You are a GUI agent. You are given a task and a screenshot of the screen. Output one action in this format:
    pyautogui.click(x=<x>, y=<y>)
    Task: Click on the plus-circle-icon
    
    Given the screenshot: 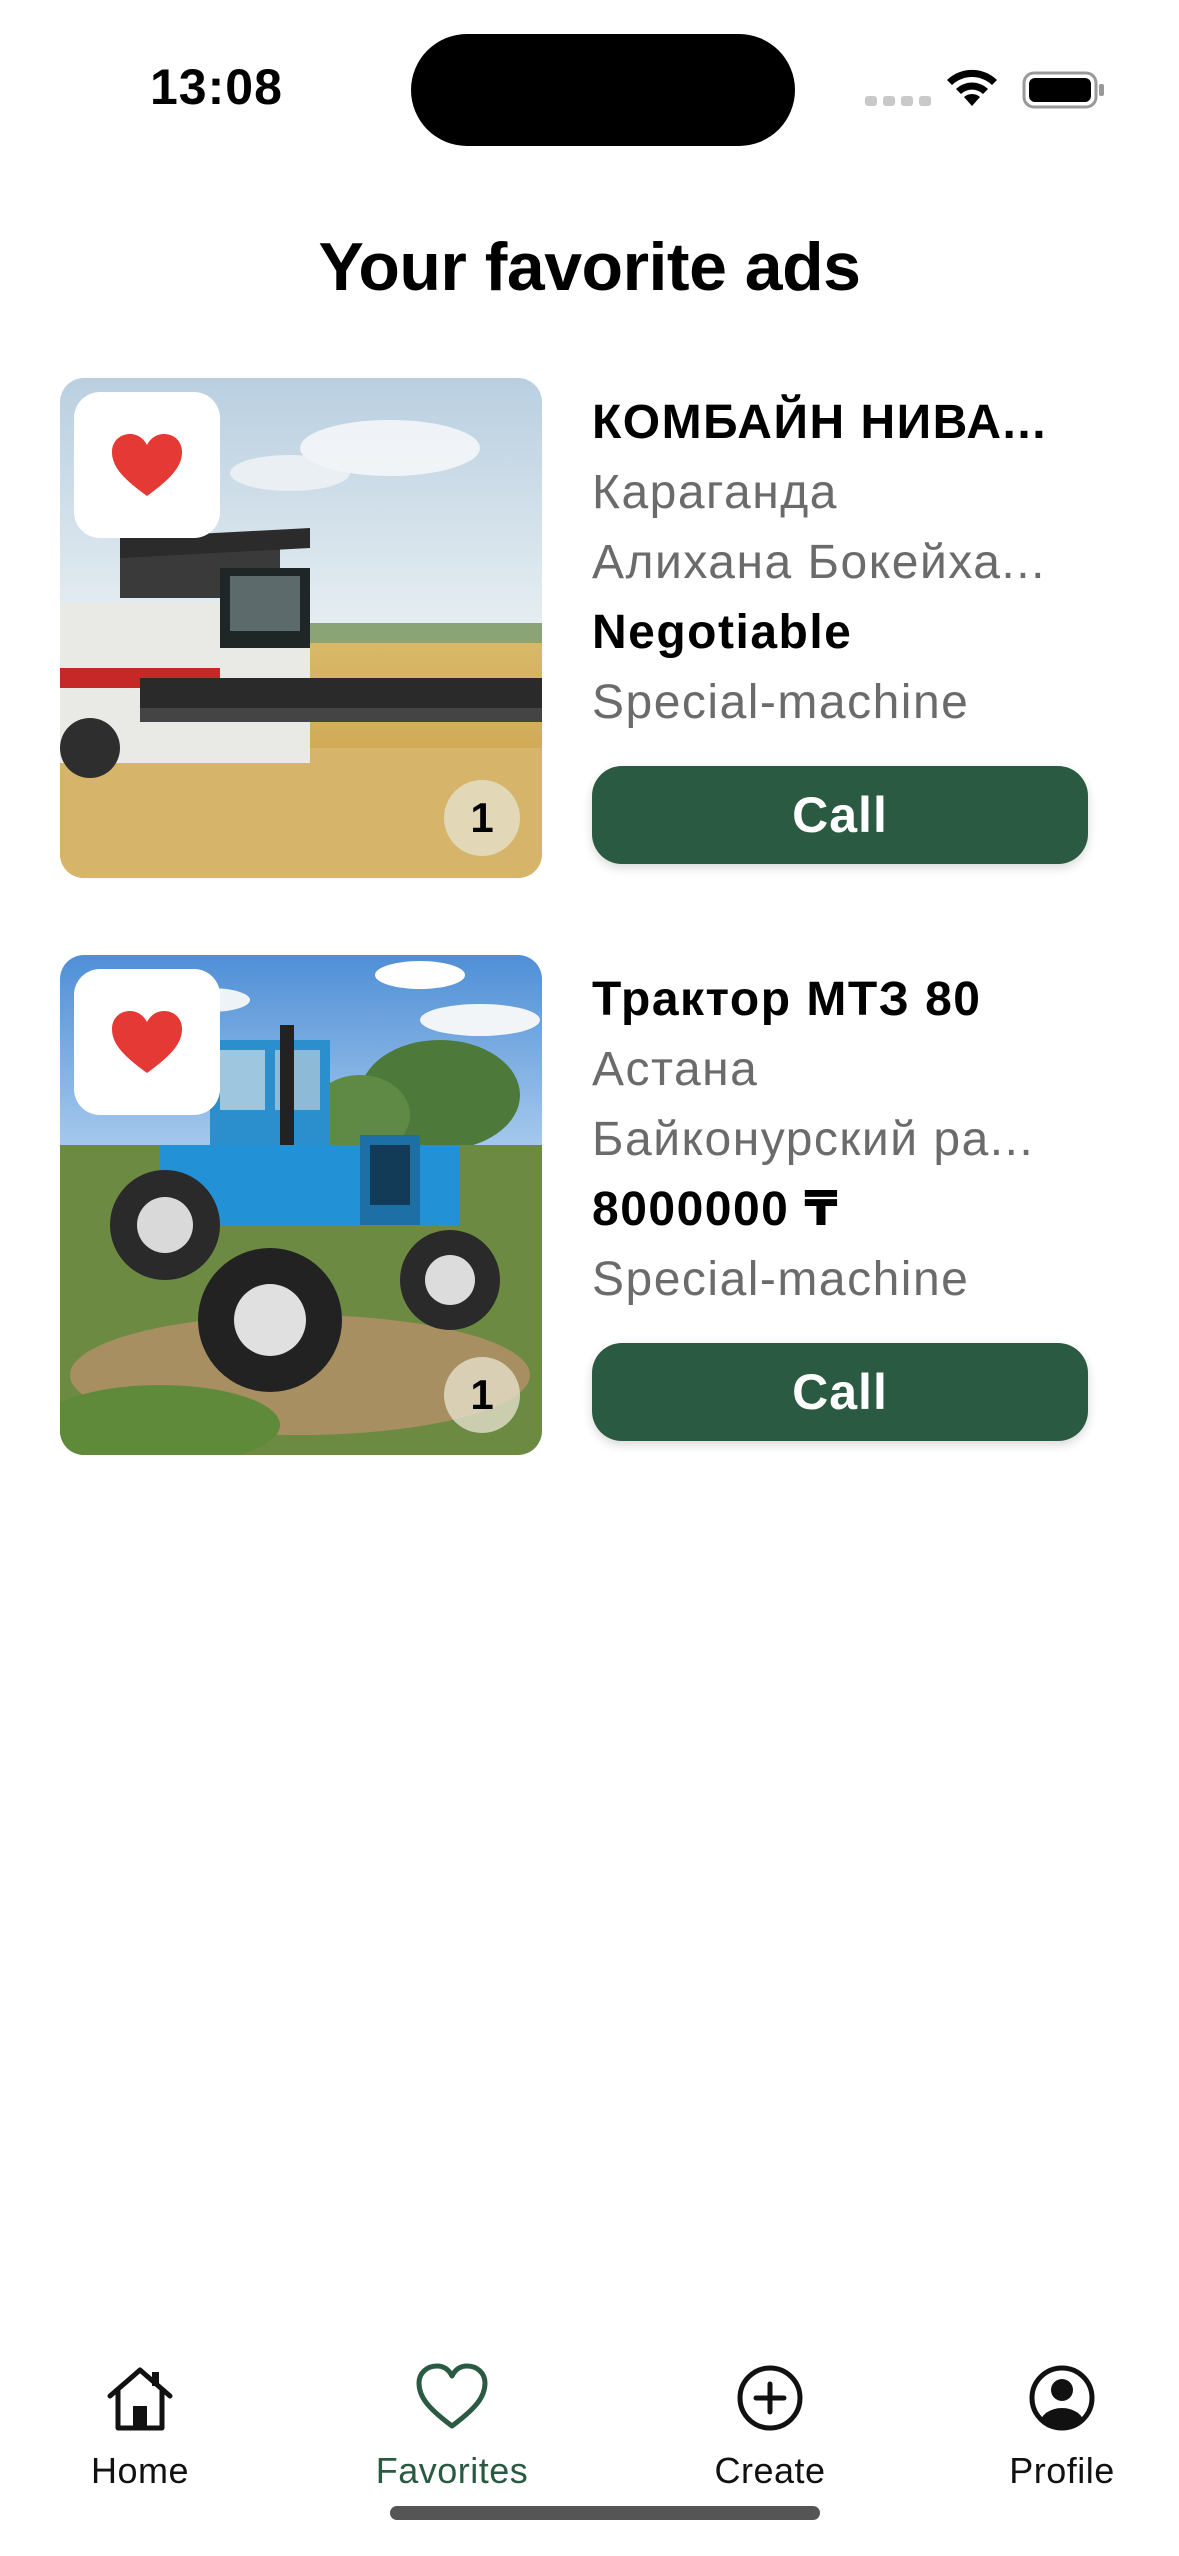 What is the action you would take?
    pyautogui.click(x=770, y=2398)
    